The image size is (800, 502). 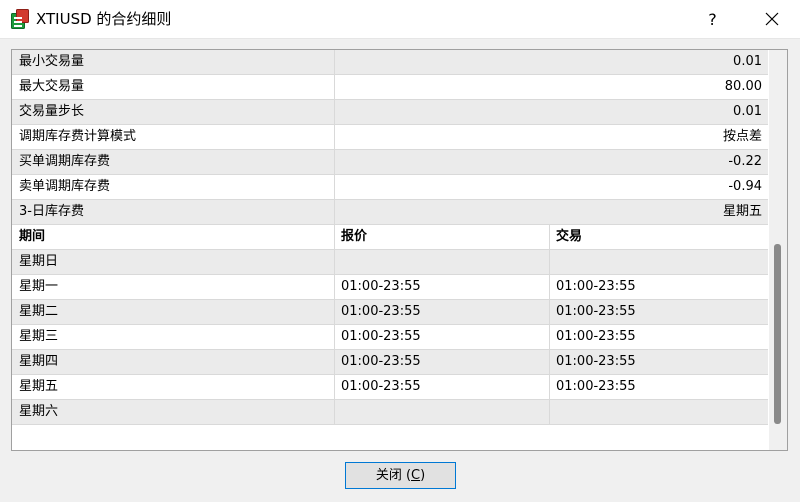 I want to click on column-header-quote: 报价, so click(x=442, y=237).